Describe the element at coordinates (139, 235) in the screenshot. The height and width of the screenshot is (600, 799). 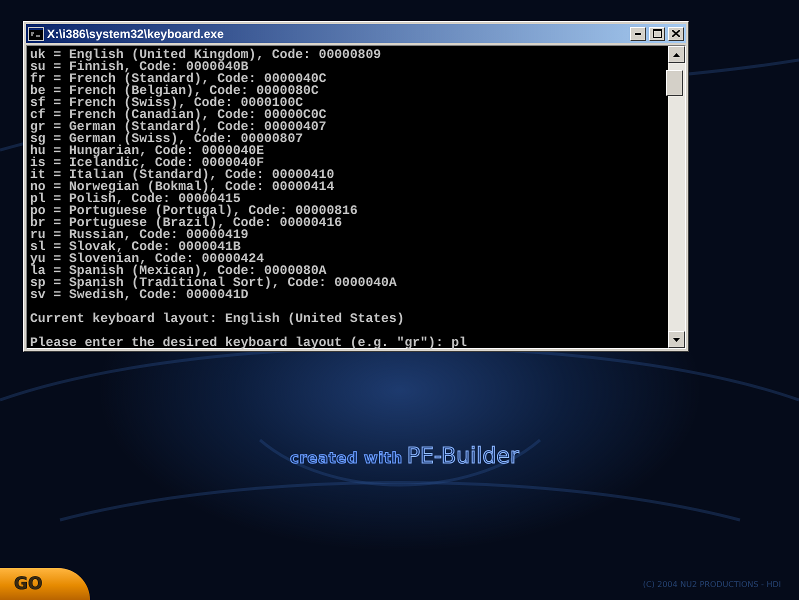
I see `layout-line: ru = Russian, Code: 00000419` at that location.